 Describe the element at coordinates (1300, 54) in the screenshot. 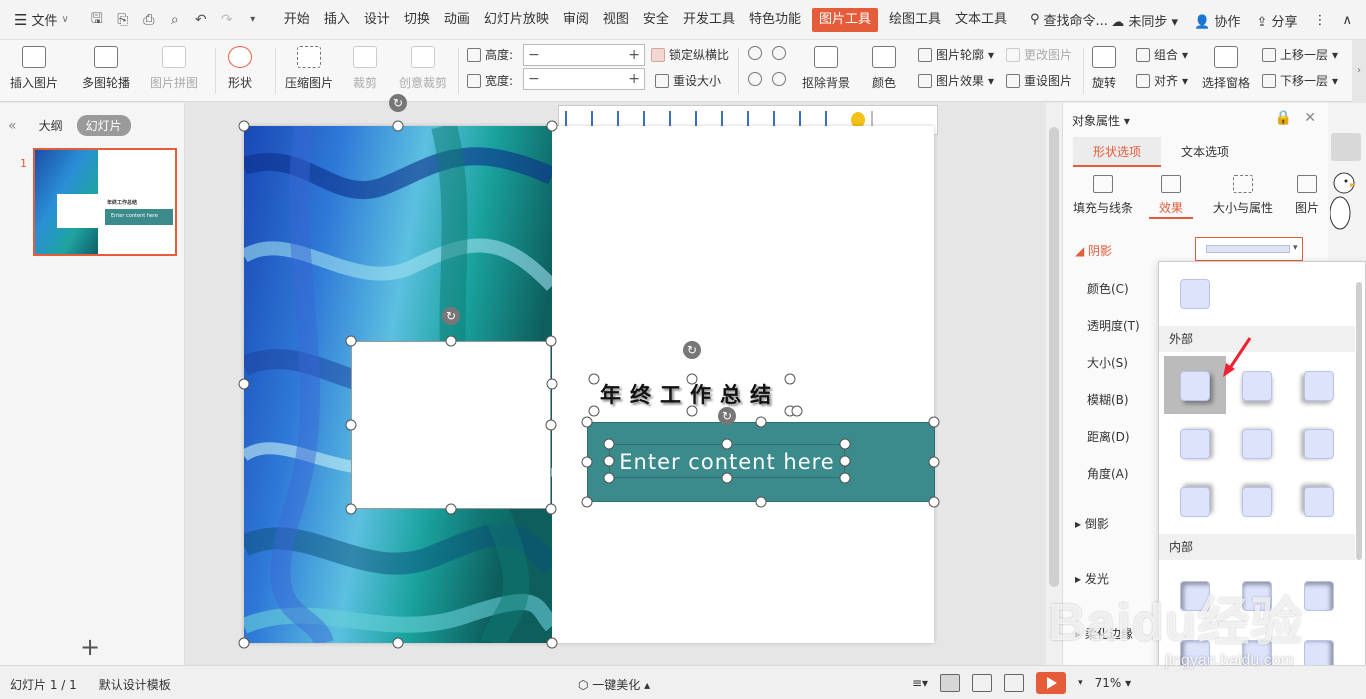

I see `bring-forward-button: 上移一层 ▾` at that location.